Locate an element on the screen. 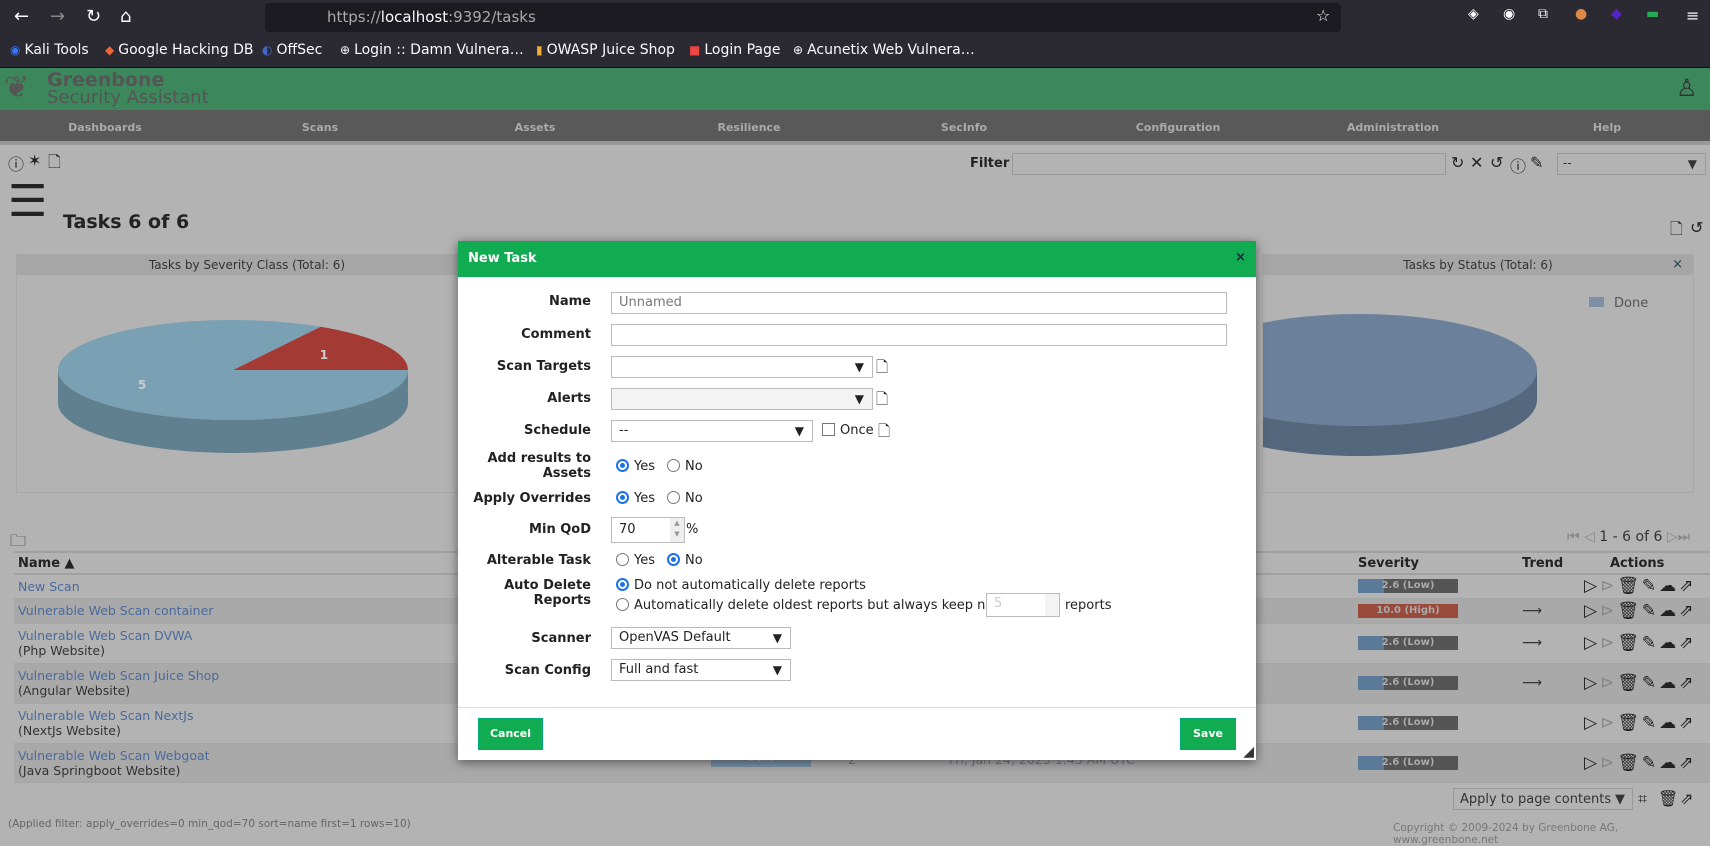 The image size is (1710, 846). close-icon: × is located at coordinates (1240, 257).